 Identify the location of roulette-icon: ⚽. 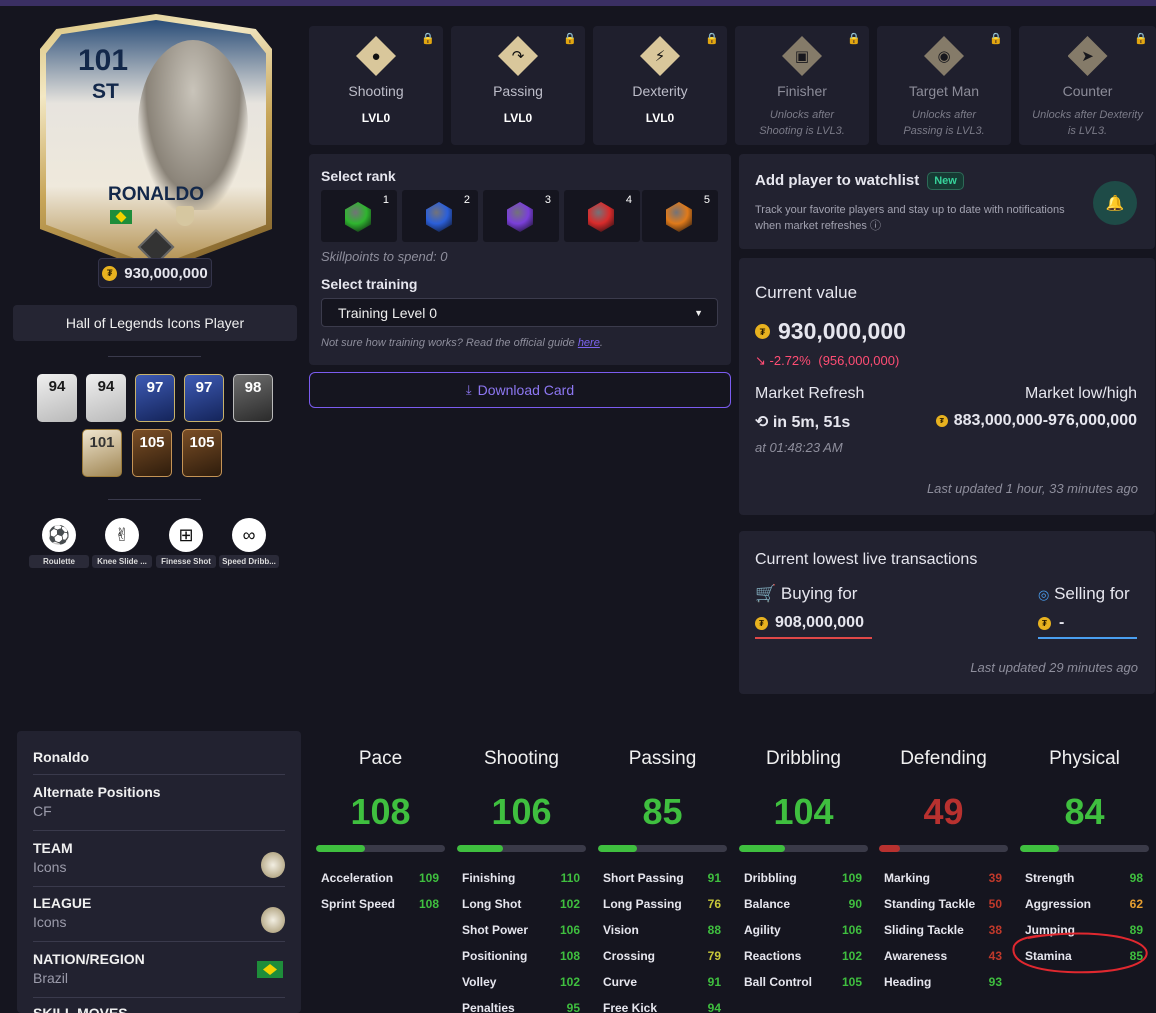
(59, 535).